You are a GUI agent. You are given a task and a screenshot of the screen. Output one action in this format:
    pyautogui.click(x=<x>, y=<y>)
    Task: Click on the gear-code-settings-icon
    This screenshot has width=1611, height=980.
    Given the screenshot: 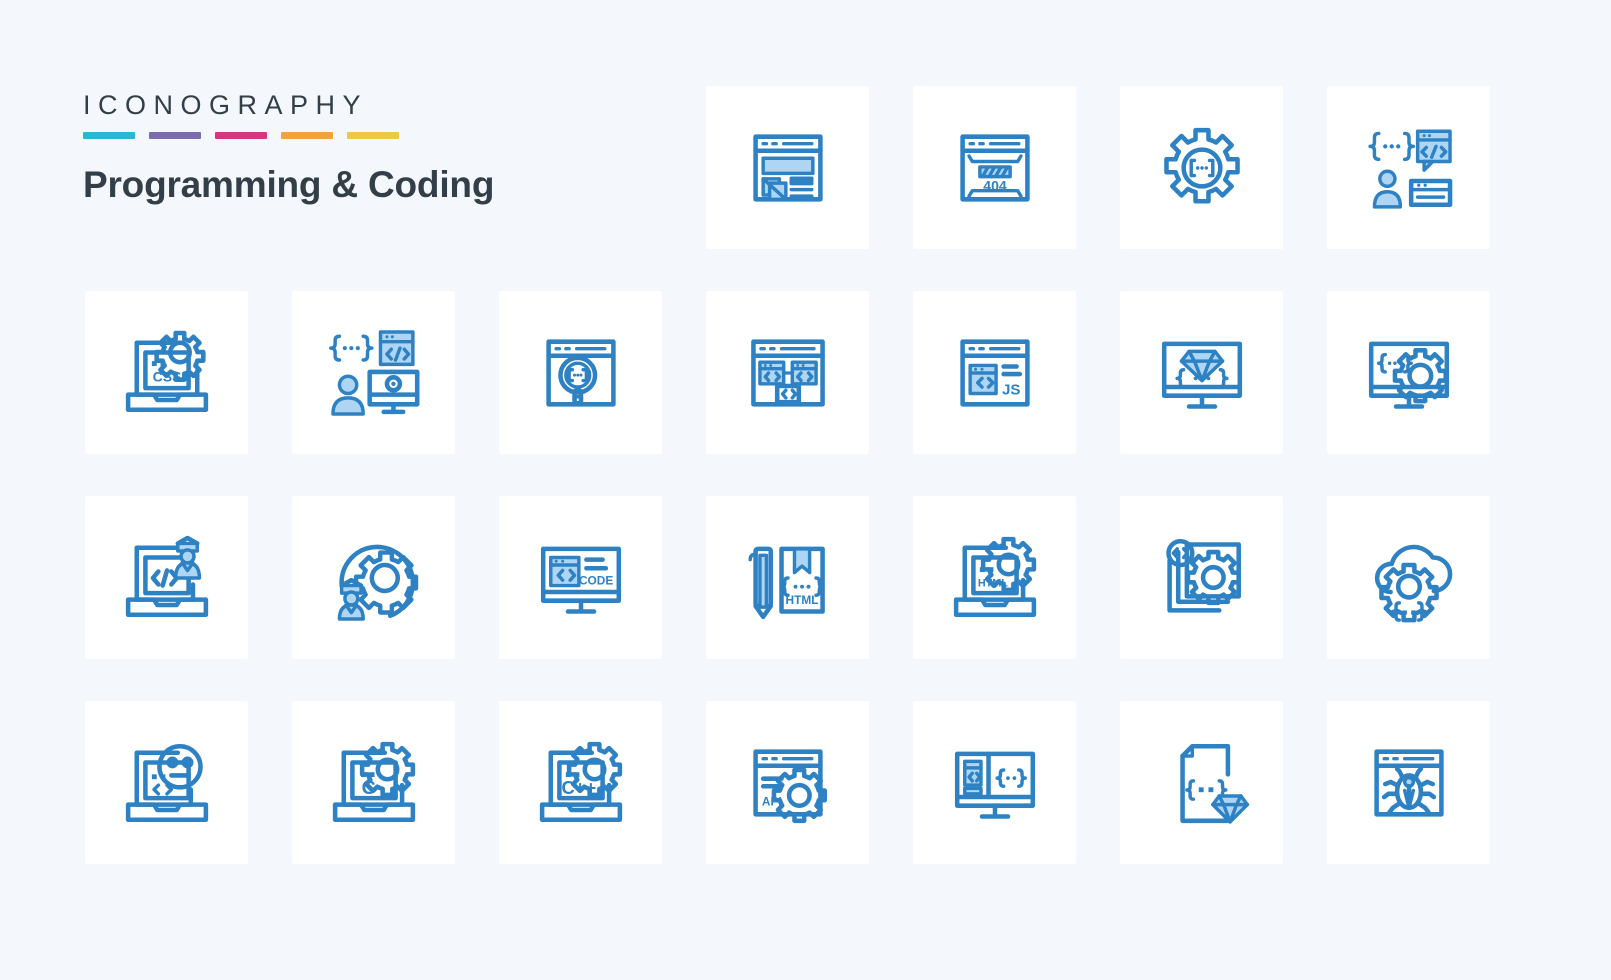 What is the action you would take?
    pyautogui.click(x=1201, y=165)
    